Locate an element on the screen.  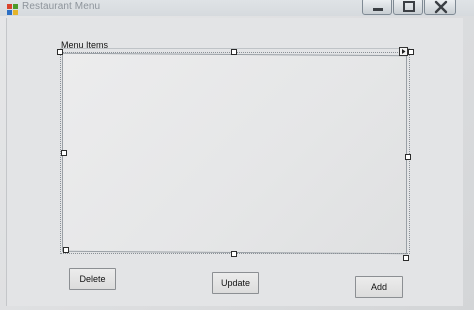
minimize-button is located at coordinates (377, 7).